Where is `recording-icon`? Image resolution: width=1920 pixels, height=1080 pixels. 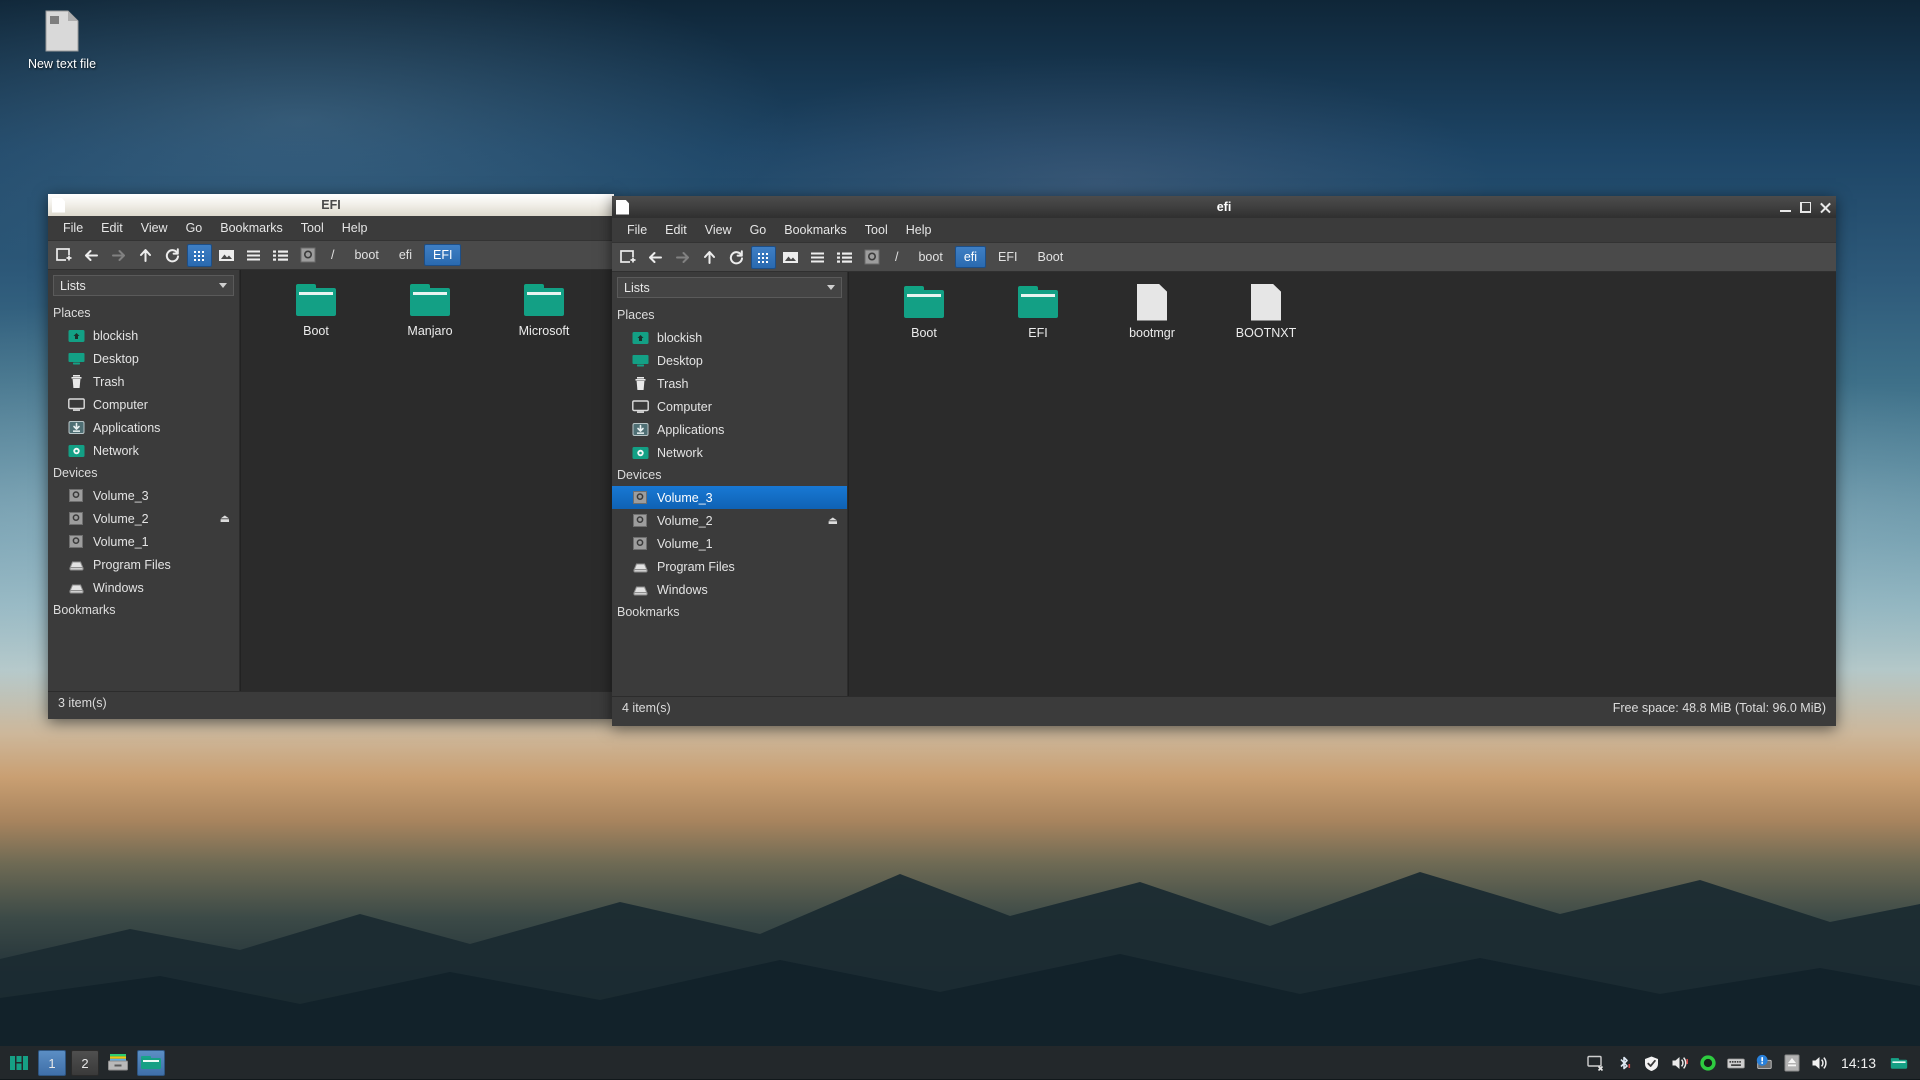
recording-icon is located at coordinates (1708, 1063).